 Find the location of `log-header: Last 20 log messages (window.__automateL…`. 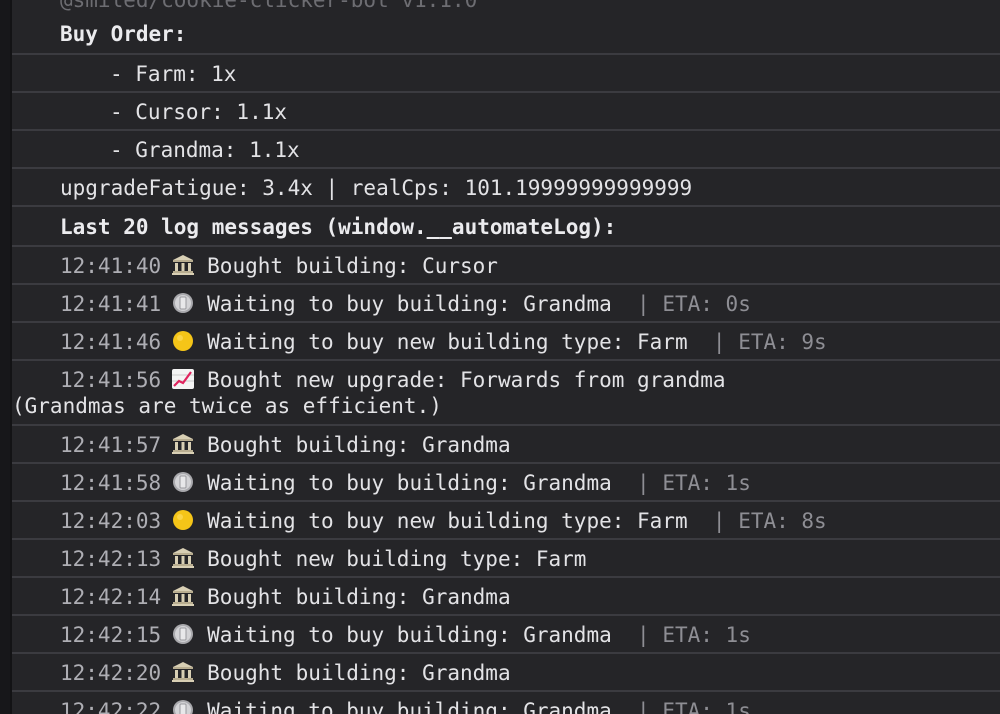

log-header: Last 20 log messages (window.__automateL… is located at coordinates (338, 227).